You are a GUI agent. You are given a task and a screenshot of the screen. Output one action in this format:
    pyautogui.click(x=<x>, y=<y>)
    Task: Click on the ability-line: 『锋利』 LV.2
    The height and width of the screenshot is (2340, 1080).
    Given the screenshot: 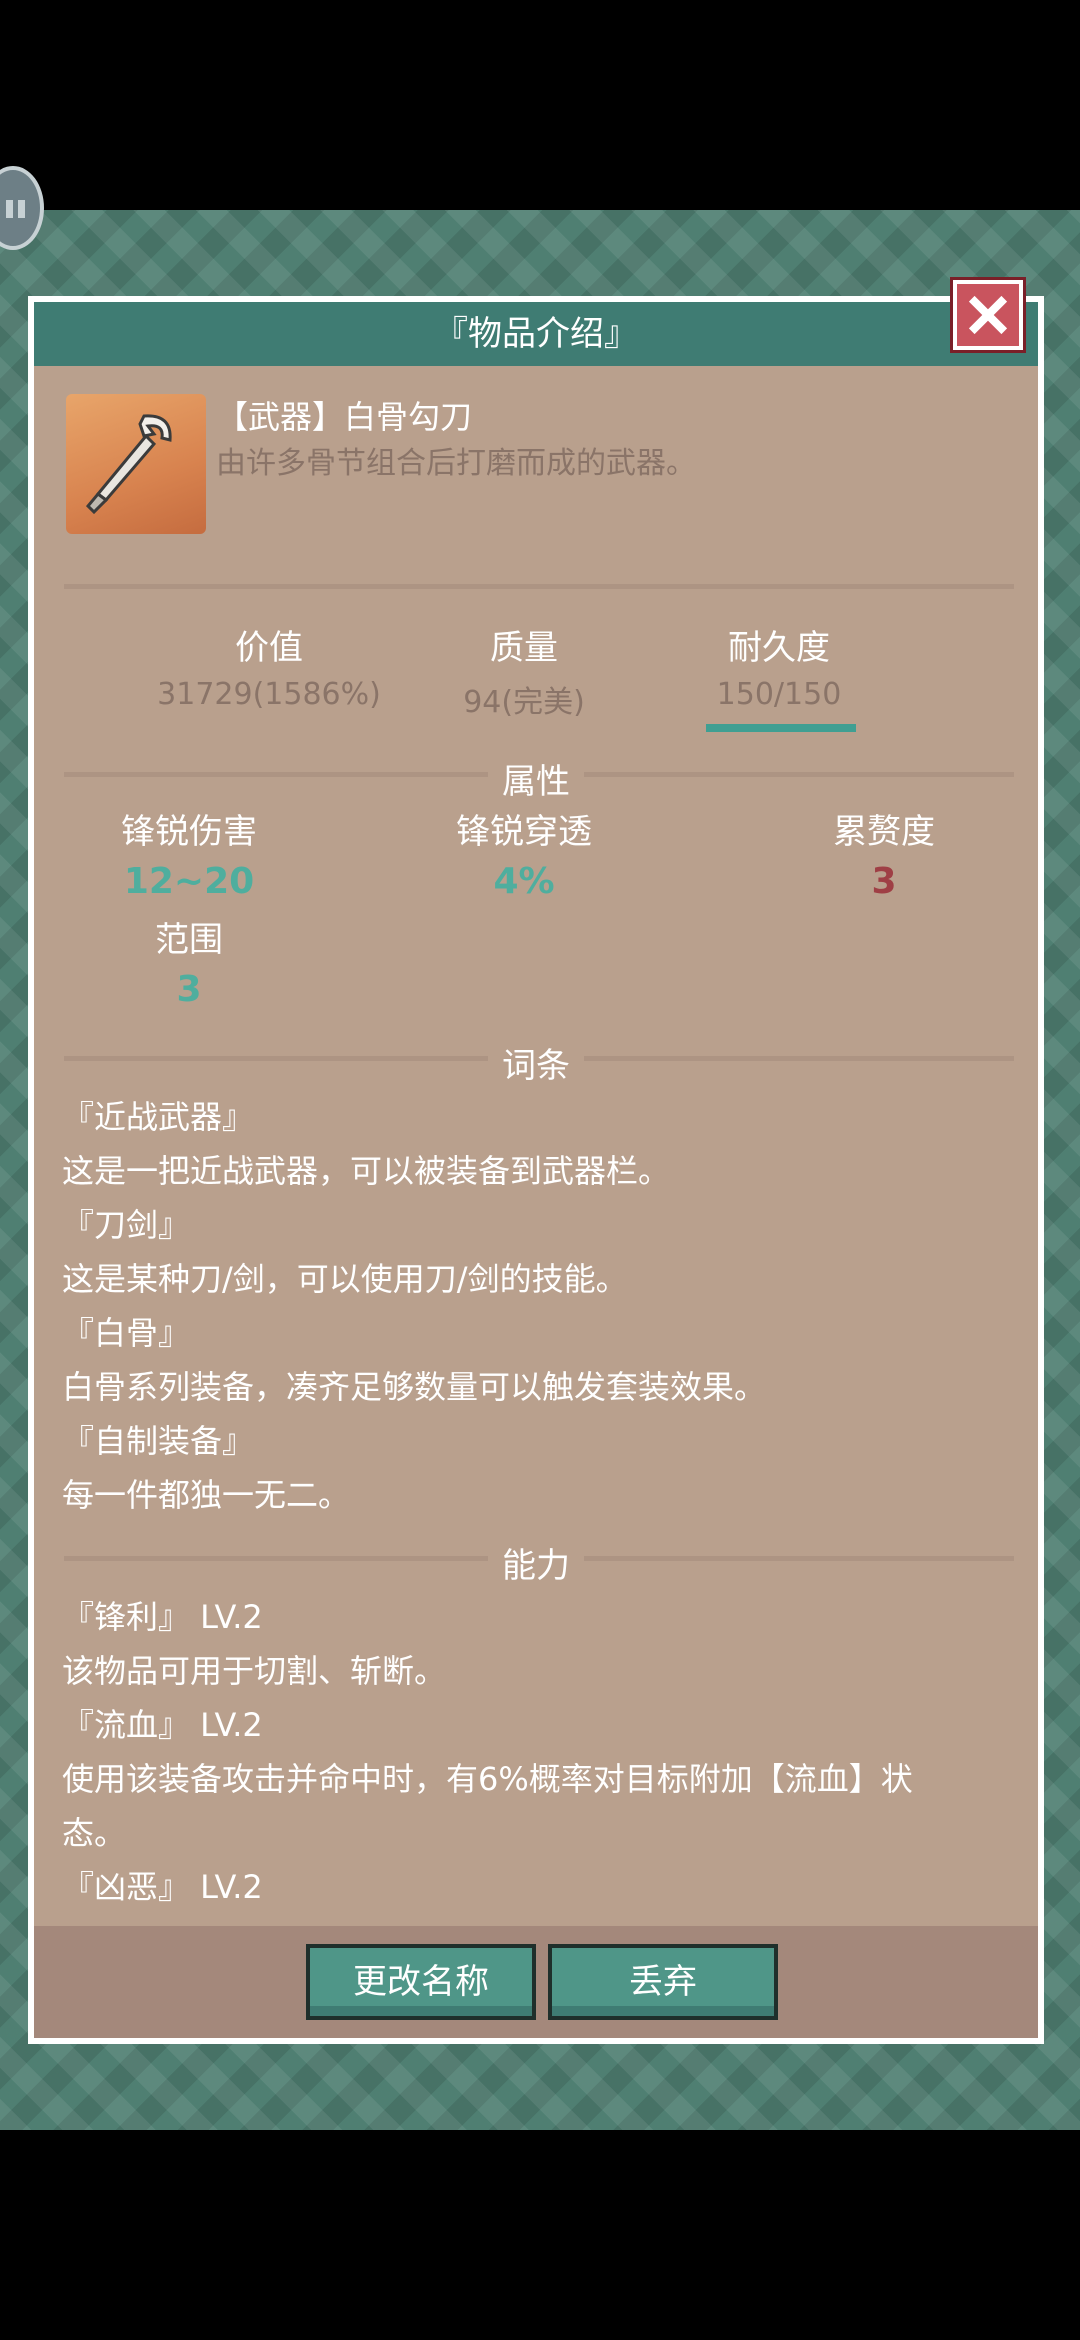 What is the action you would take?
    pyautogui.click(x=162, y=1617)
    